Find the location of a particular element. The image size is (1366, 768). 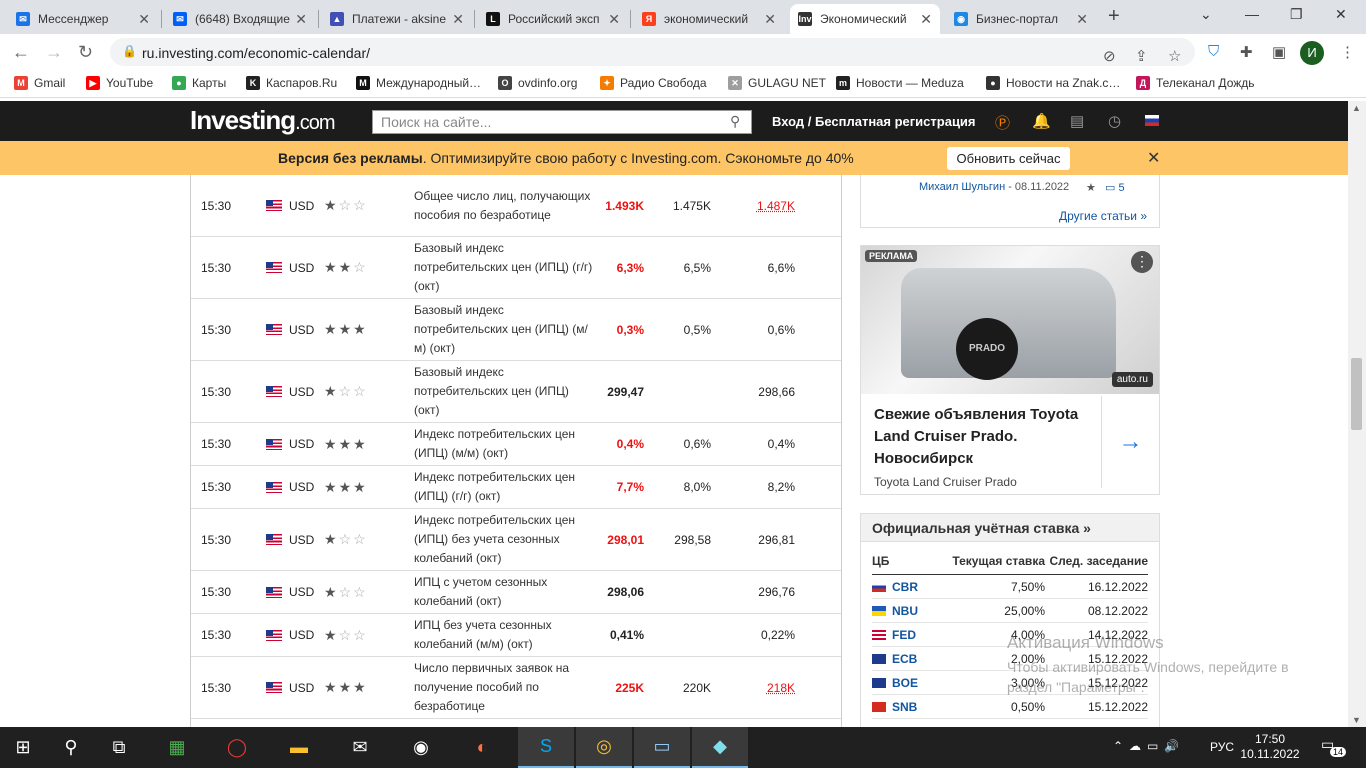

url-text: ru.investing.com/economic-calendar/ is located at coordinates (256, 53).